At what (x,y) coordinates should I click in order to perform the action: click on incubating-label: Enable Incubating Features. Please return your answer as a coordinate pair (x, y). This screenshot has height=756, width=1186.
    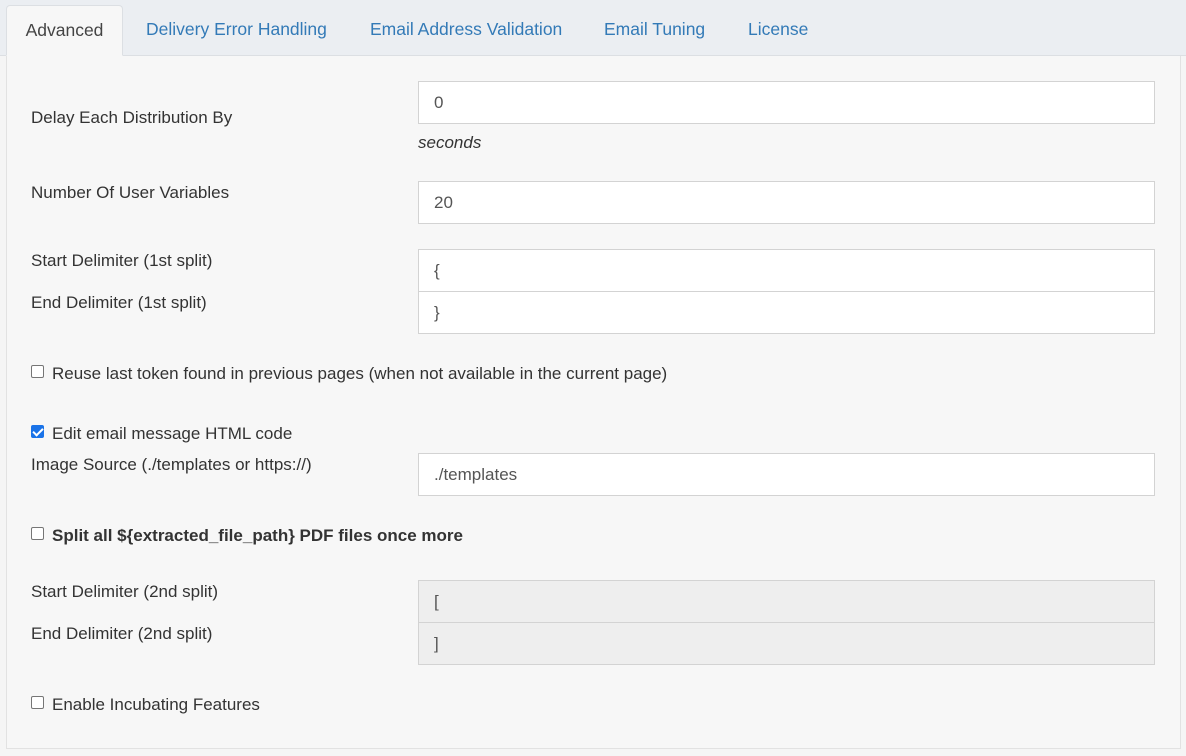
    Looking at the image, I should click on (156, 704).